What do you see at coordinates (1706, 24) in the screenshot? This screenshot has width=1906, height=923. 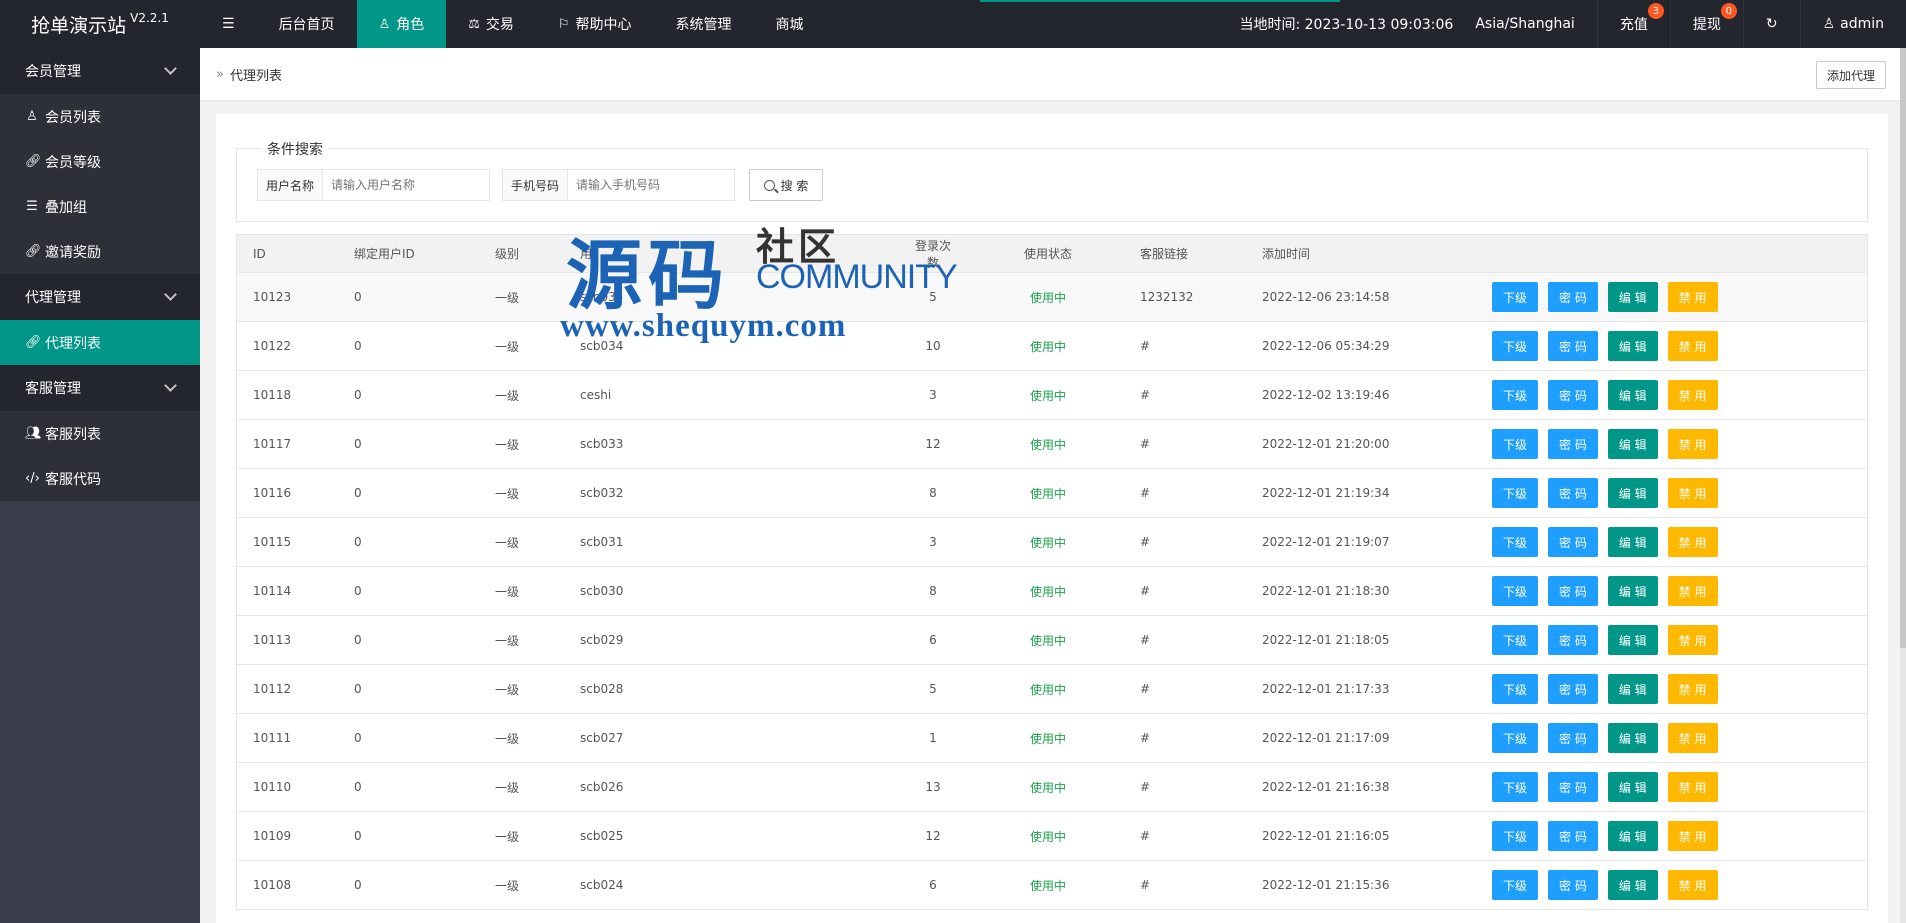 I see `withdraw-button: 提现 0` at bounding box center [1706, 24].